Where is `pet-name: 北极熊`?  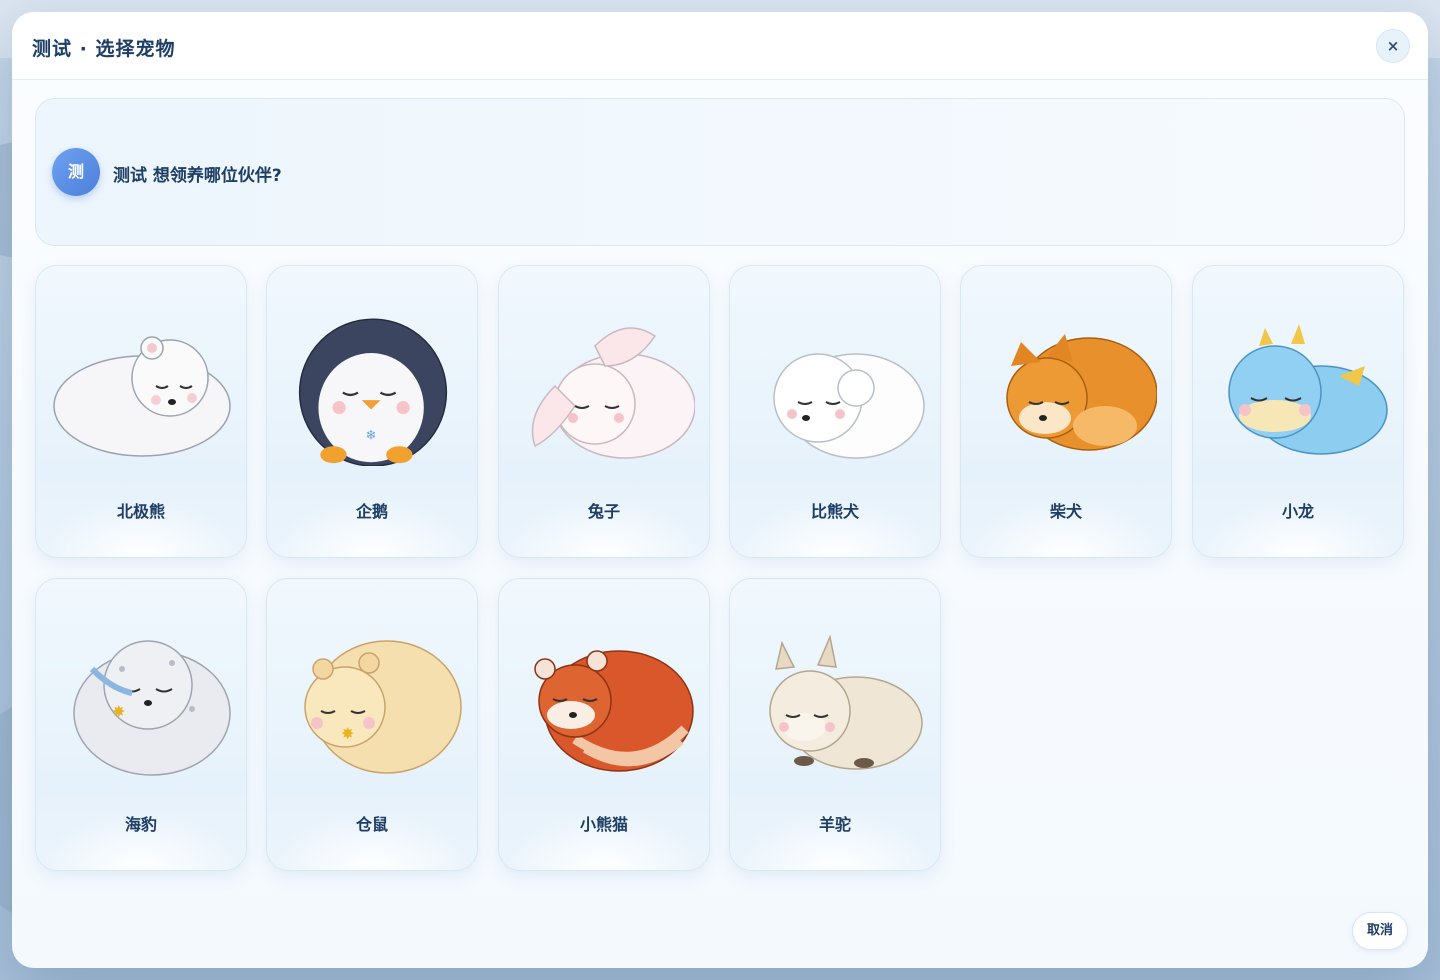 pet-name: 北极熊 is located at coordinates (140, 511).